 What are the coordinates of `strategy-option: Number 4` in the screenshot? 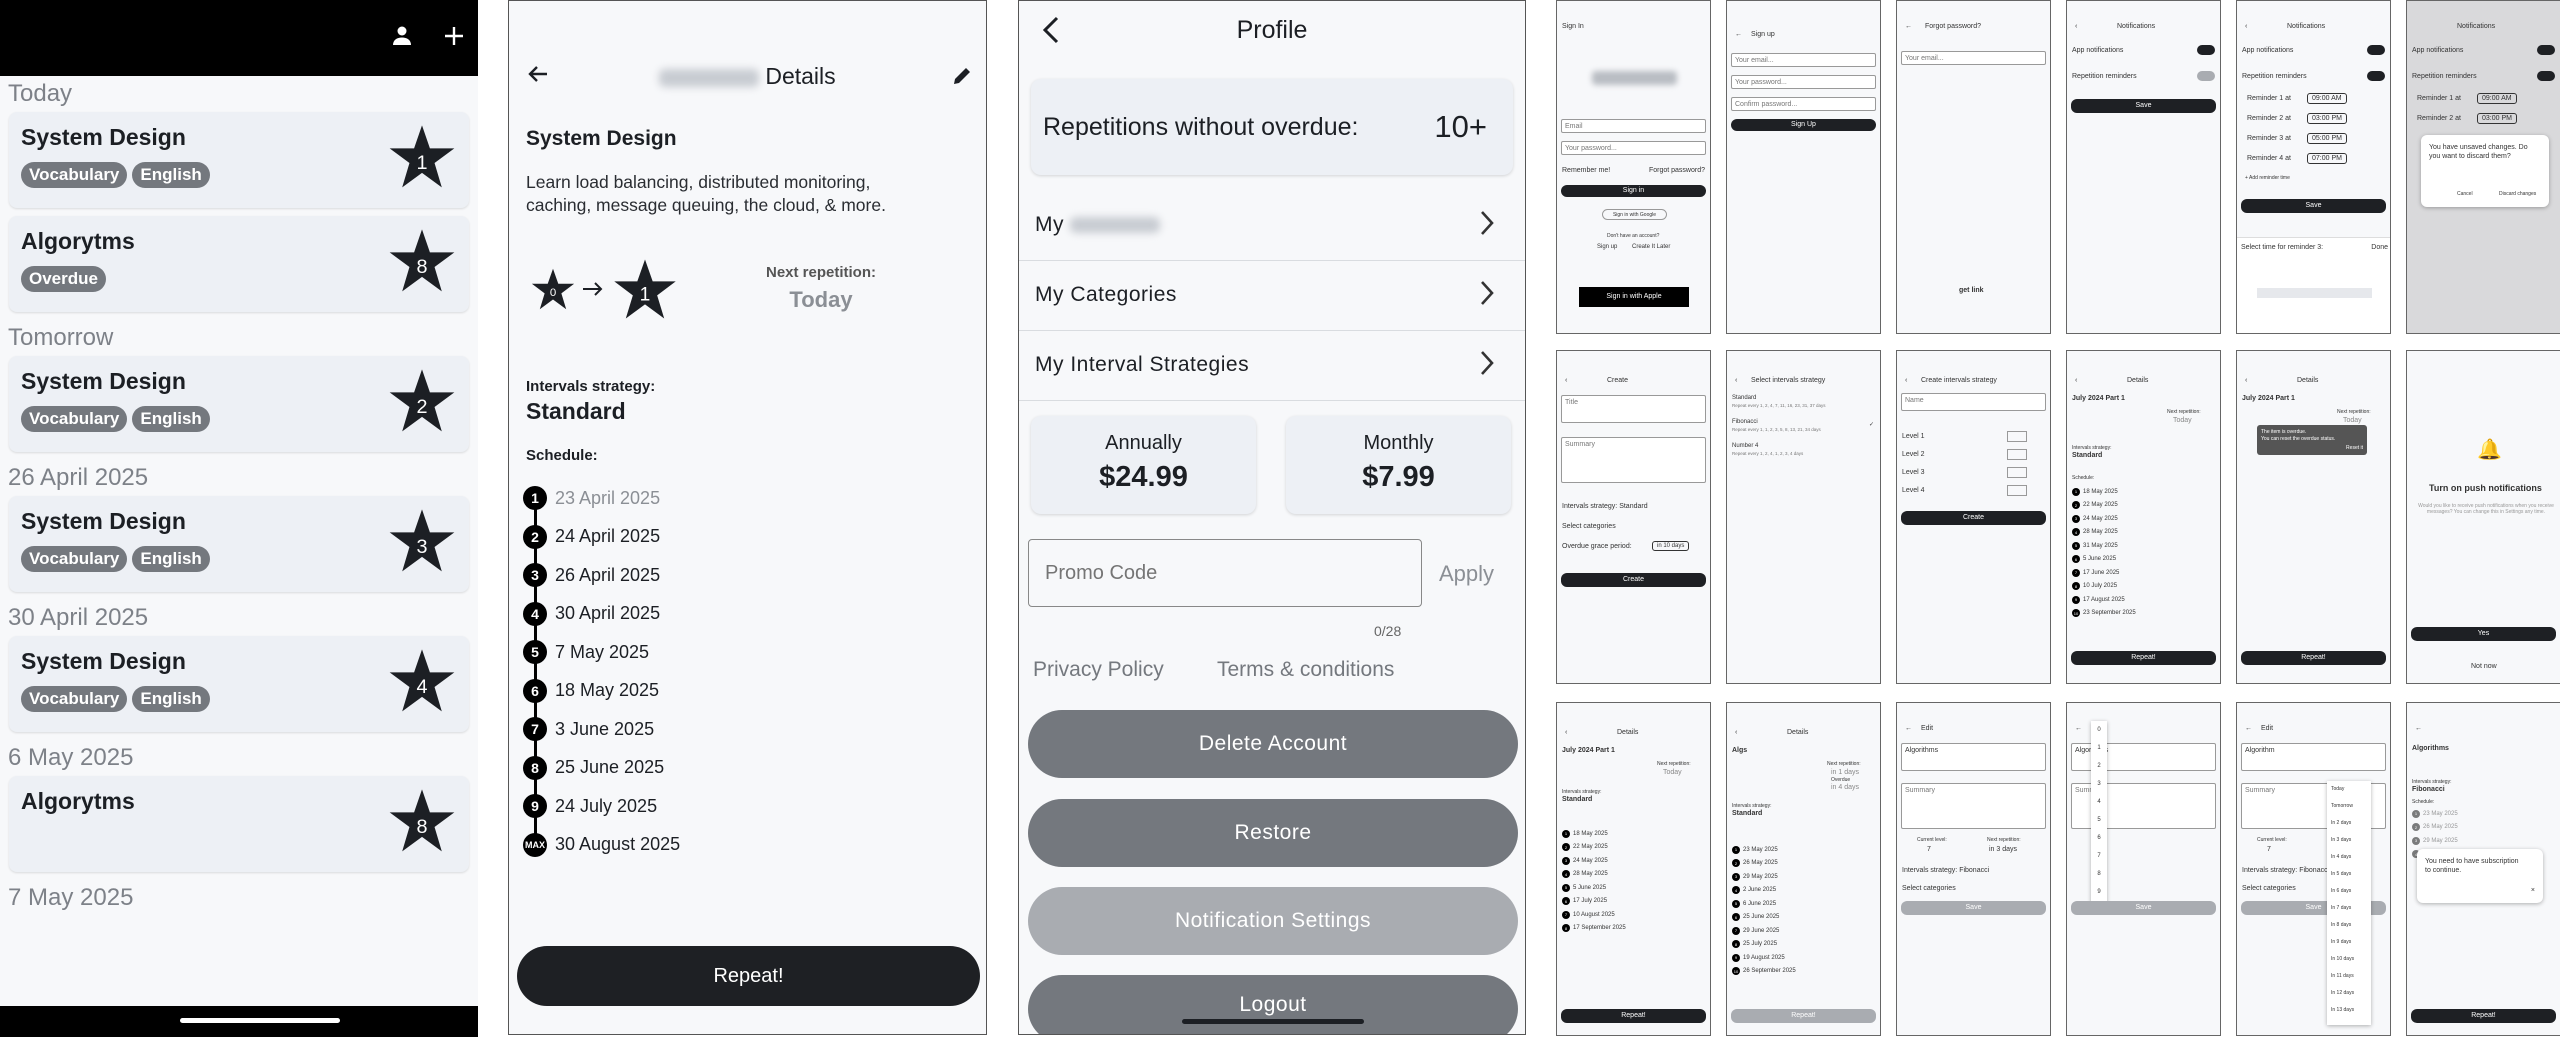 It's located at (1745, 446).